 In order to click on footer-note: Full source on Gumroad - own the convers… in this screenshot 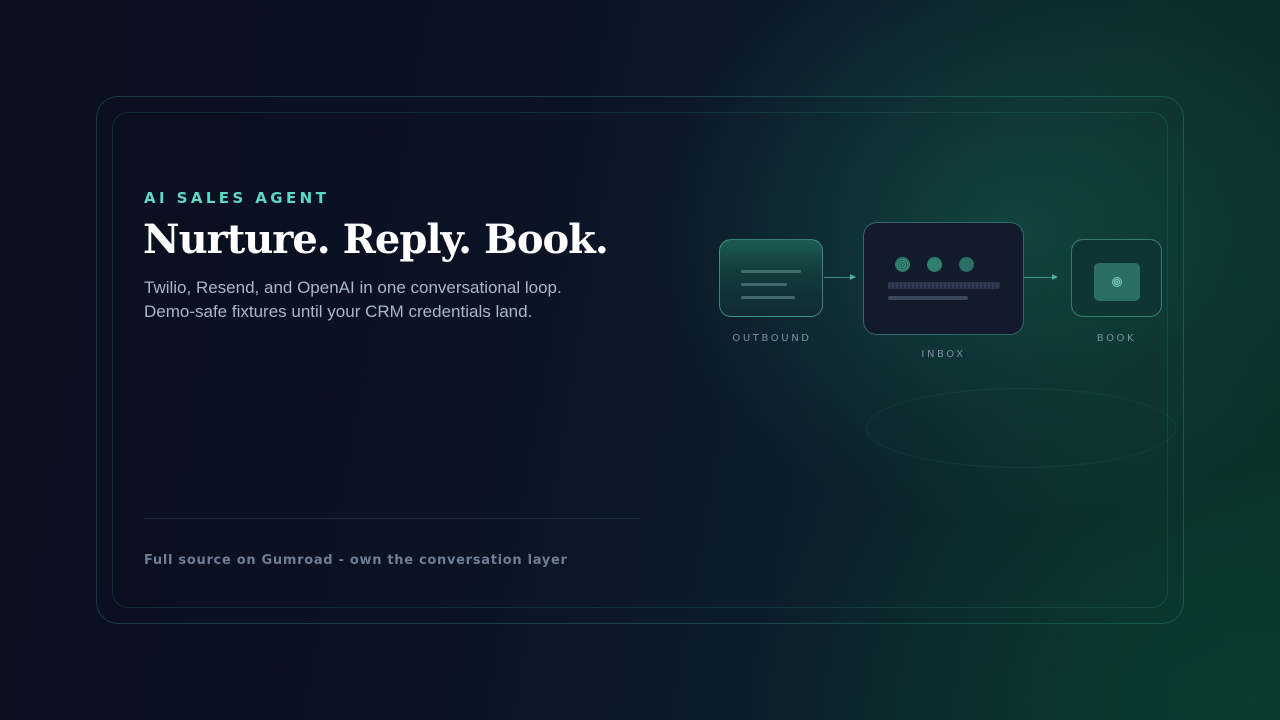, I will do `click(356, 560)`.